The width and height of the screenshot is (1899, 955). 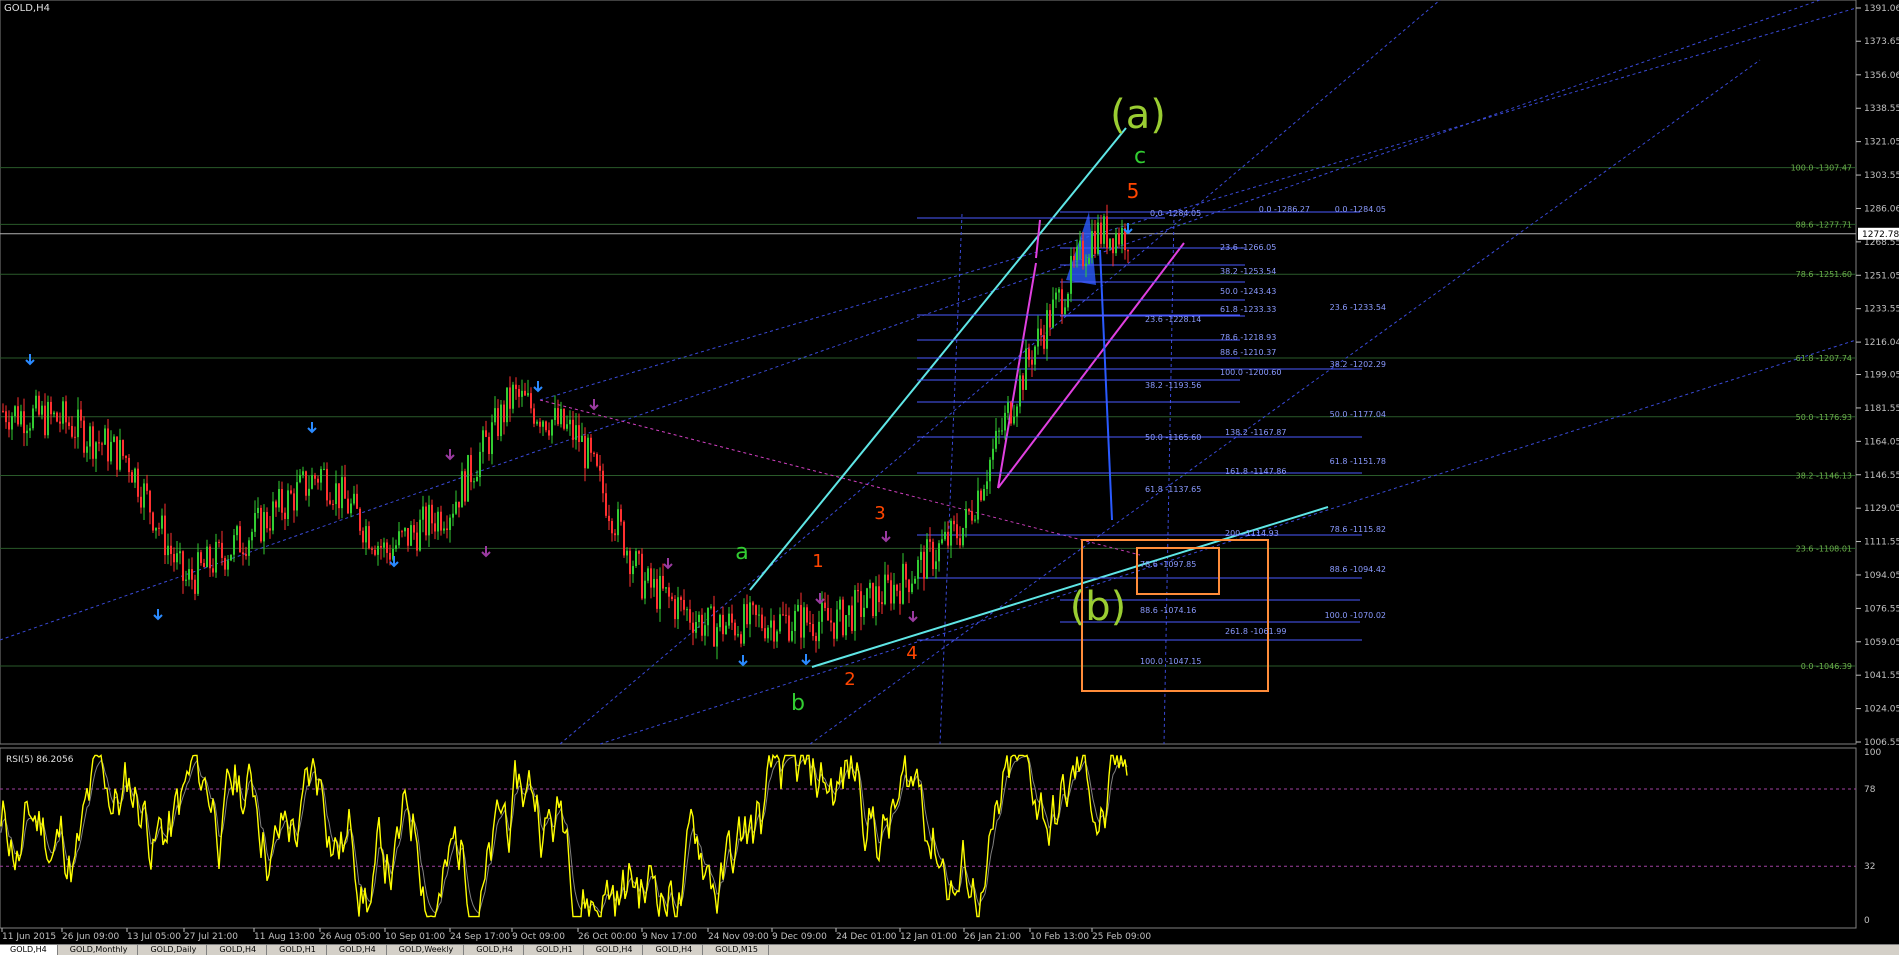 What do you see at coordinates (1824, 274) in the screenshot?
I see `fib-label-right: 78.6 -1251.60` at bounding box center [1824, 274].